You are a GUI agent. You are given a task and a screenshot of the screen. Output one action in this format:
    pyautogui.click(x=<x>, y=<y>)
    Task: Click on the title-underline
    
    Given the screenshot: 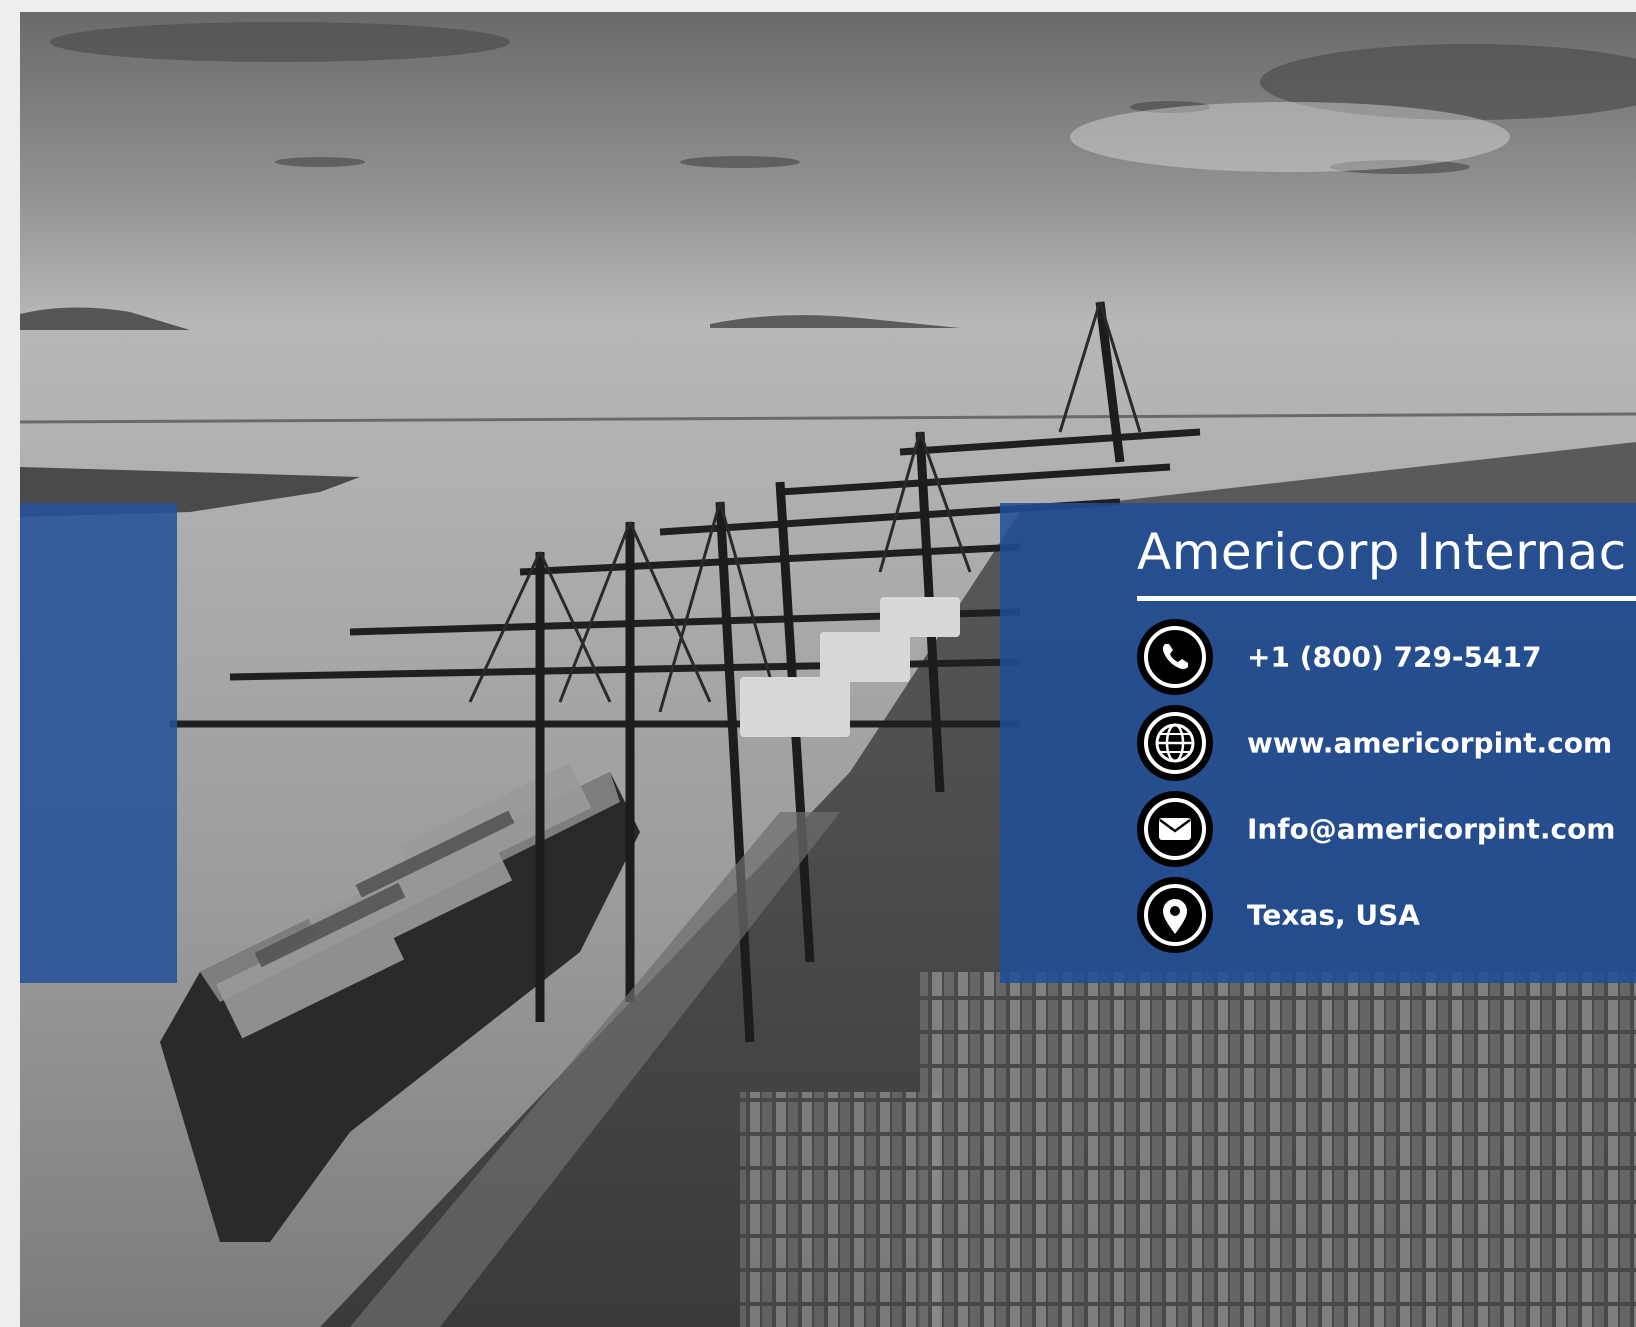 What is the action you would take?
    pyautogui.click(x=1386, y=598)
    